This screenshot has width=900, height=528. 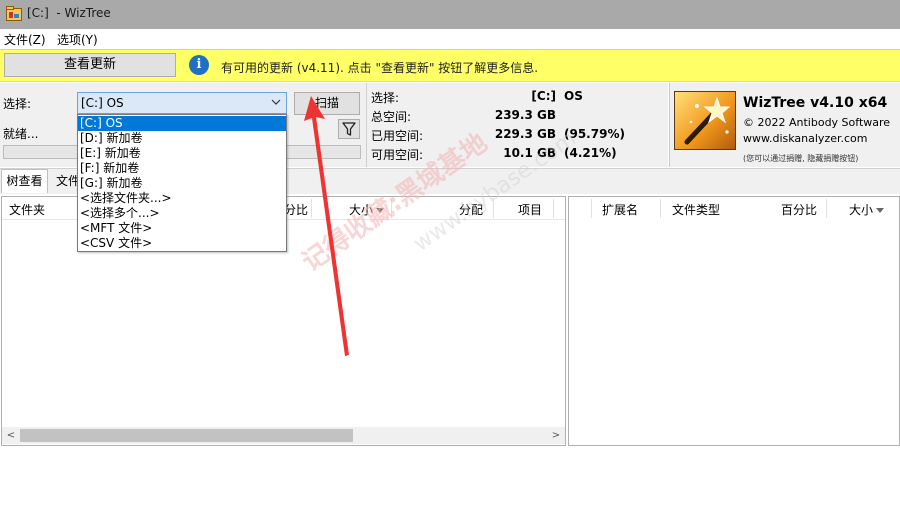 What do you see at coordinates (182, 183) in the screenshot?
I see `dropdown-option: [G:] 新加卷` at bounding box center [182, 183].